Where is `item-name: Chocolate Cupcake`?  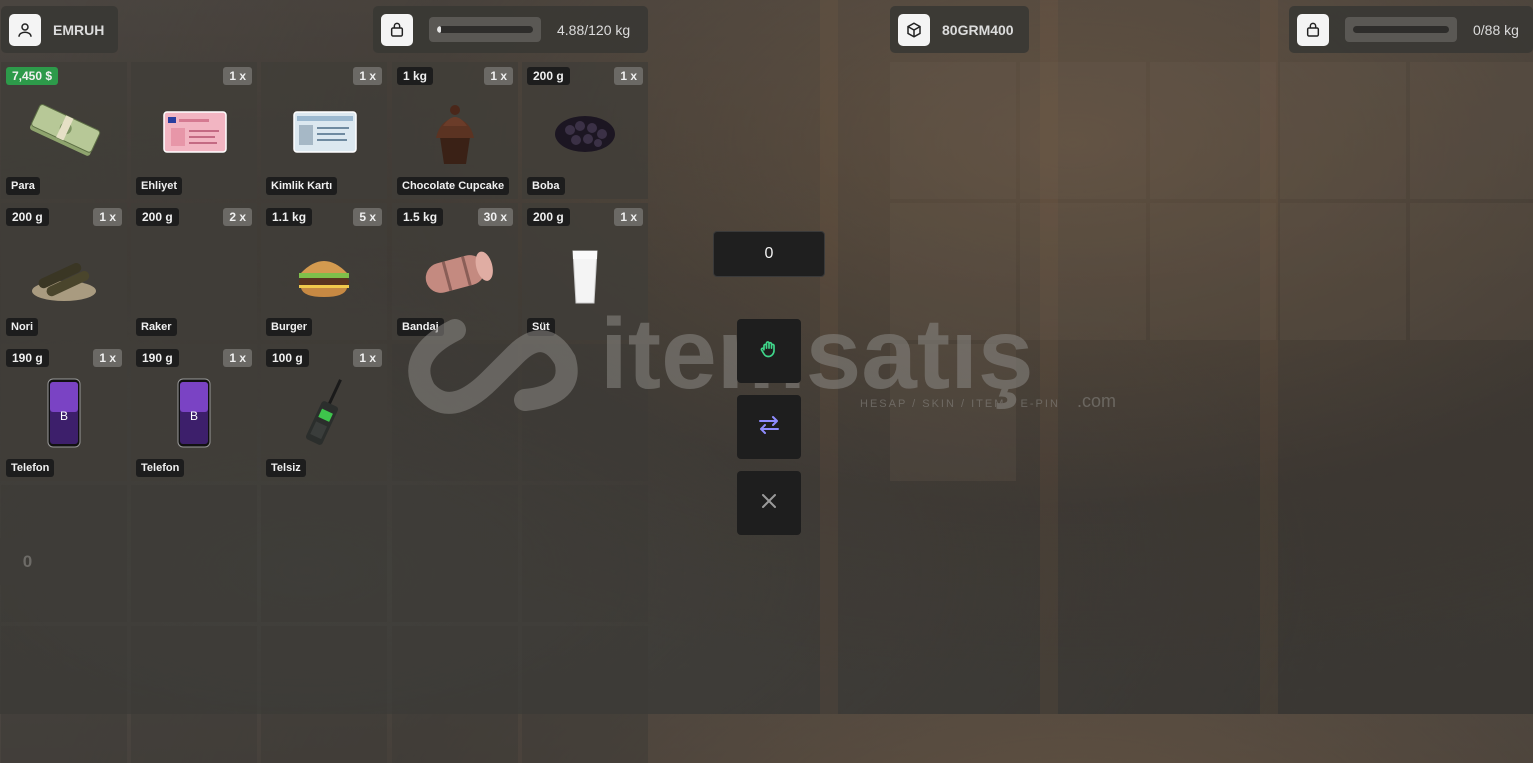
item-name: Chocolate Cupcake is located at coordinates (453, 186).